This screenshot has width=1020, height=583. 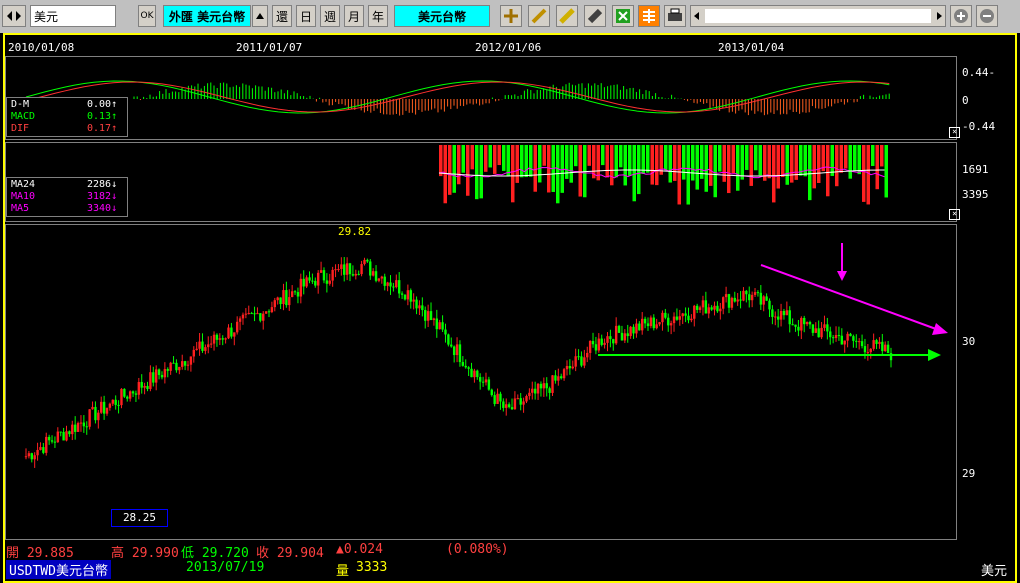 What do you see at coordinates (751, 47) in the screenshot?
I see `date-label-3: 2013/01/04` at bounding box center [751, 47].